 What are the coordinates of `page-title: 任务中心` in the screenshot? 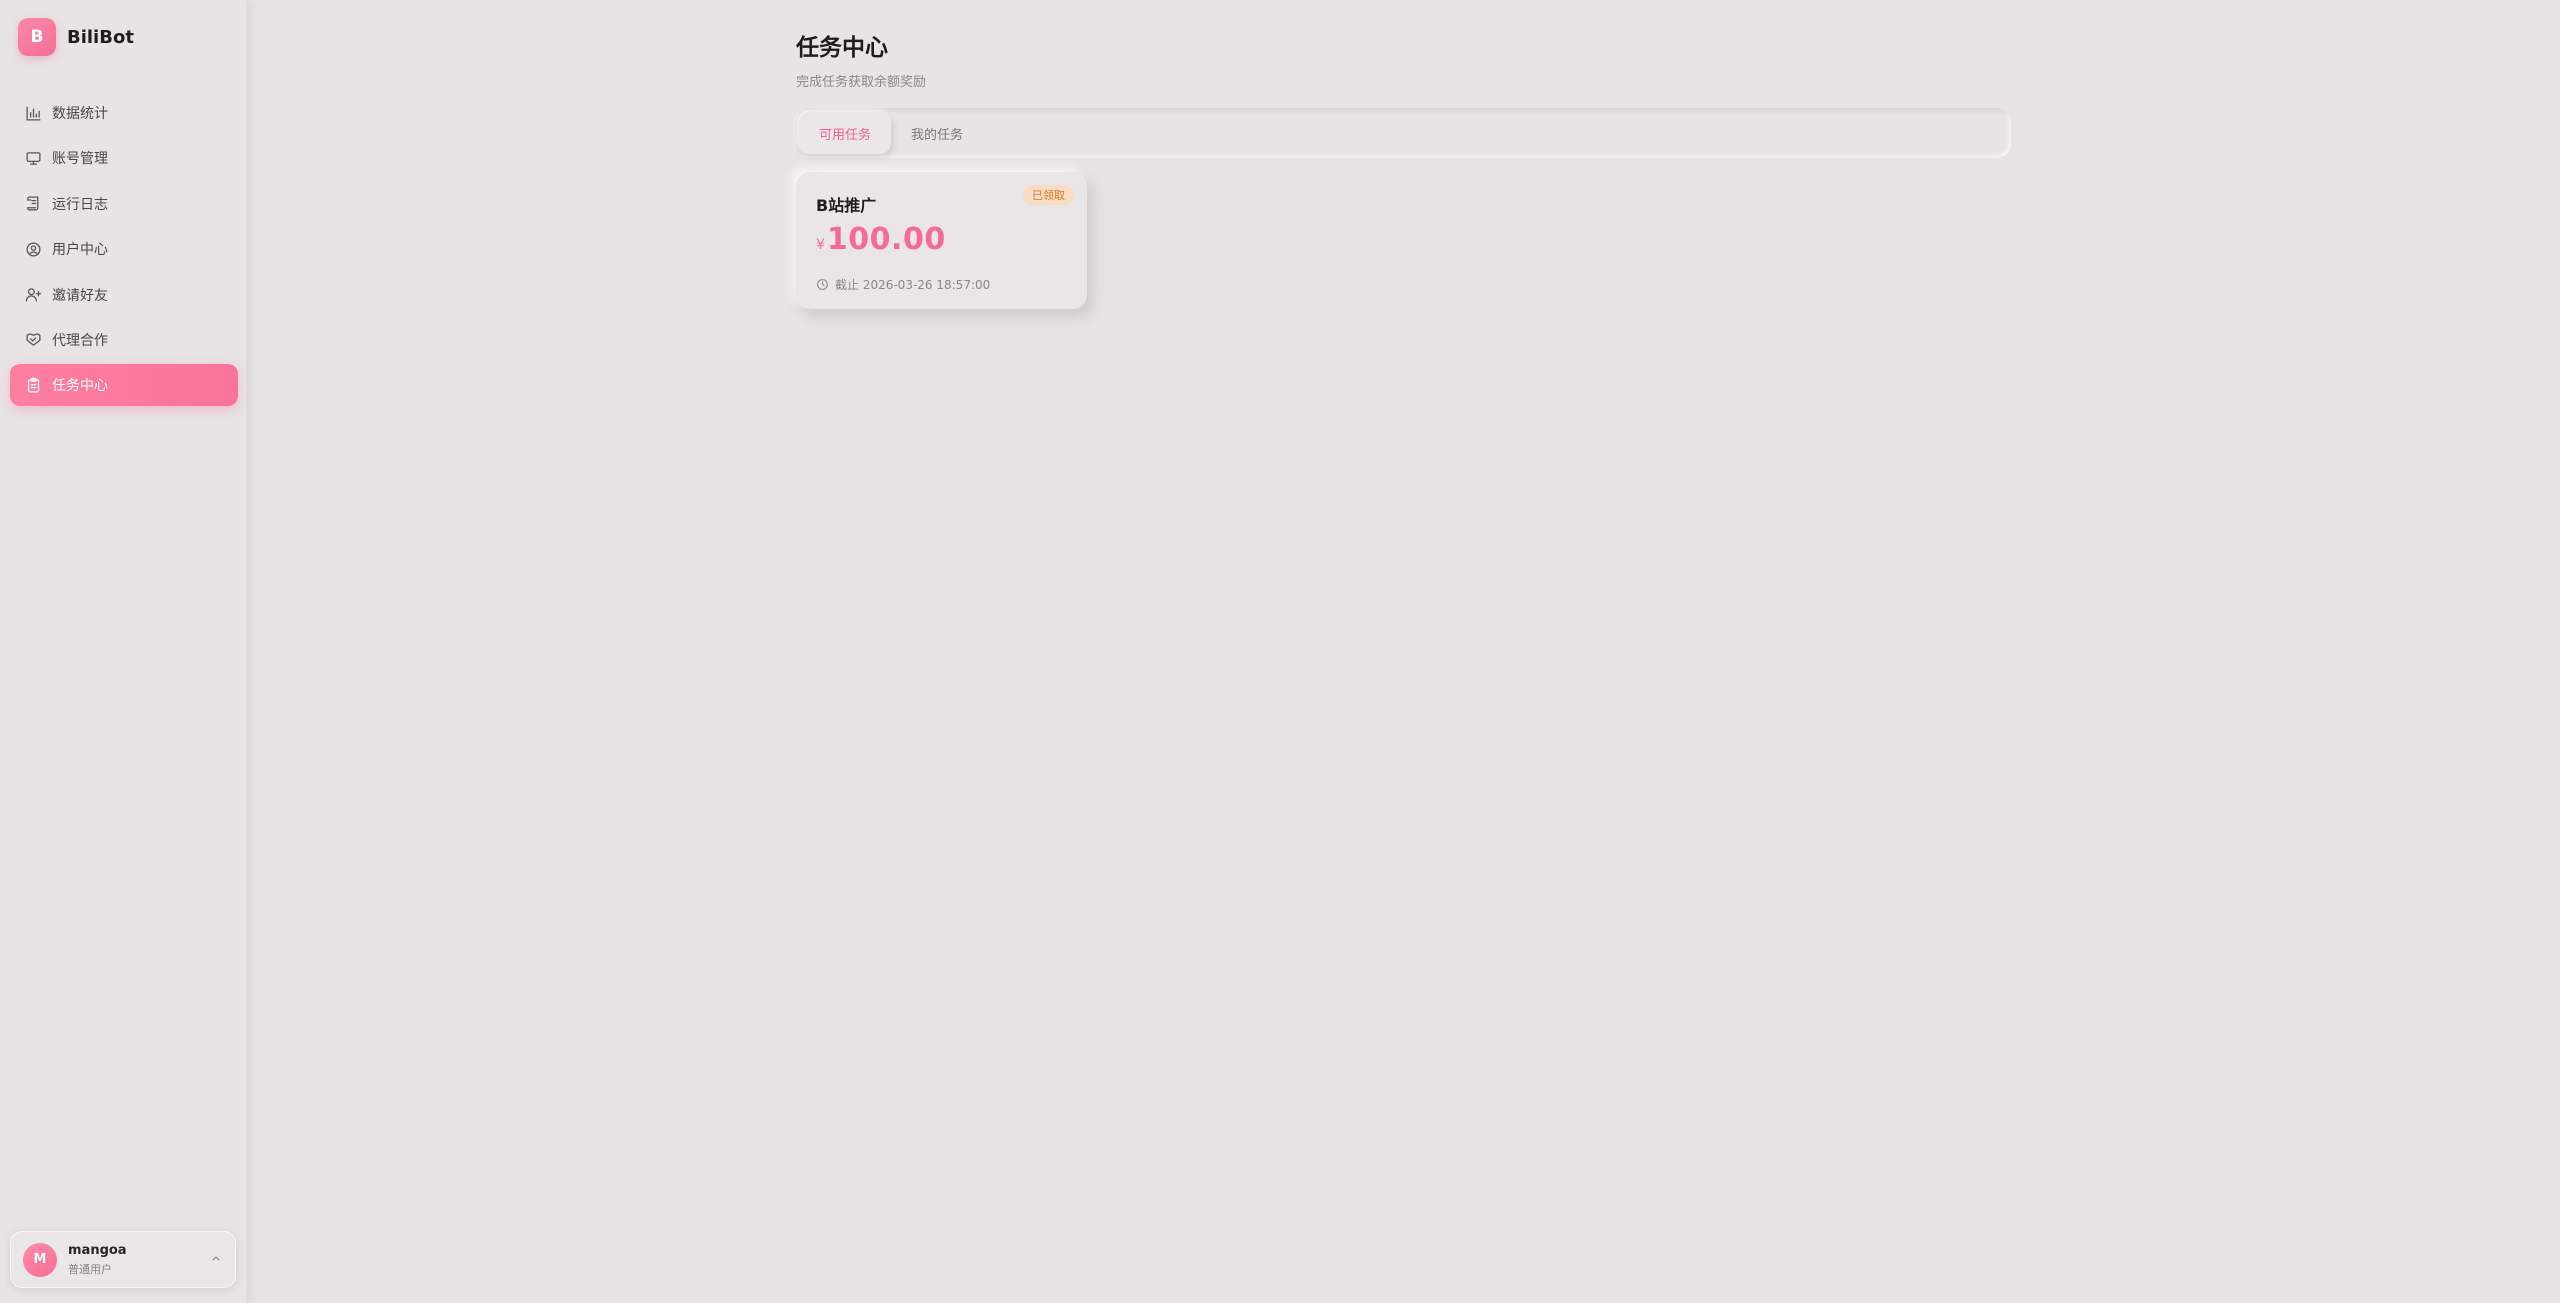 It's located at (842, 48).